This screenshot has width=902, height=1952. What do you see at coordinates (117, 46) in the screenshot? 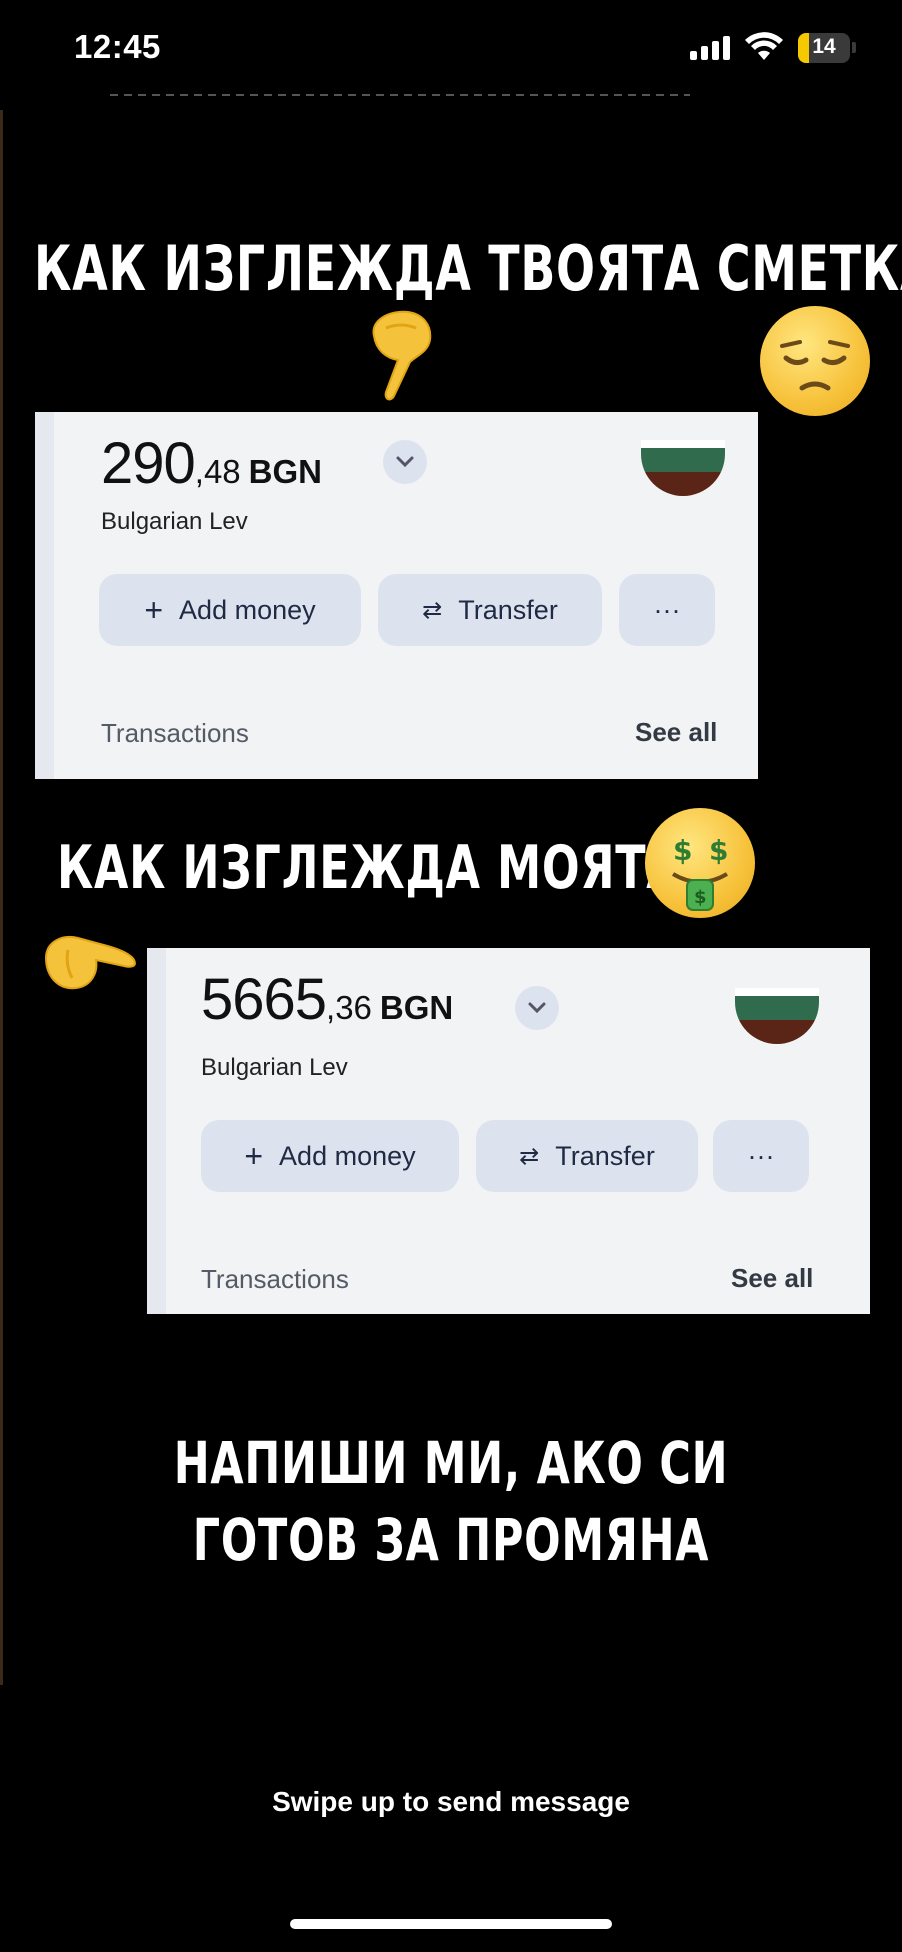
I see `status-time: 12:45` at bounding box center [117, 46].